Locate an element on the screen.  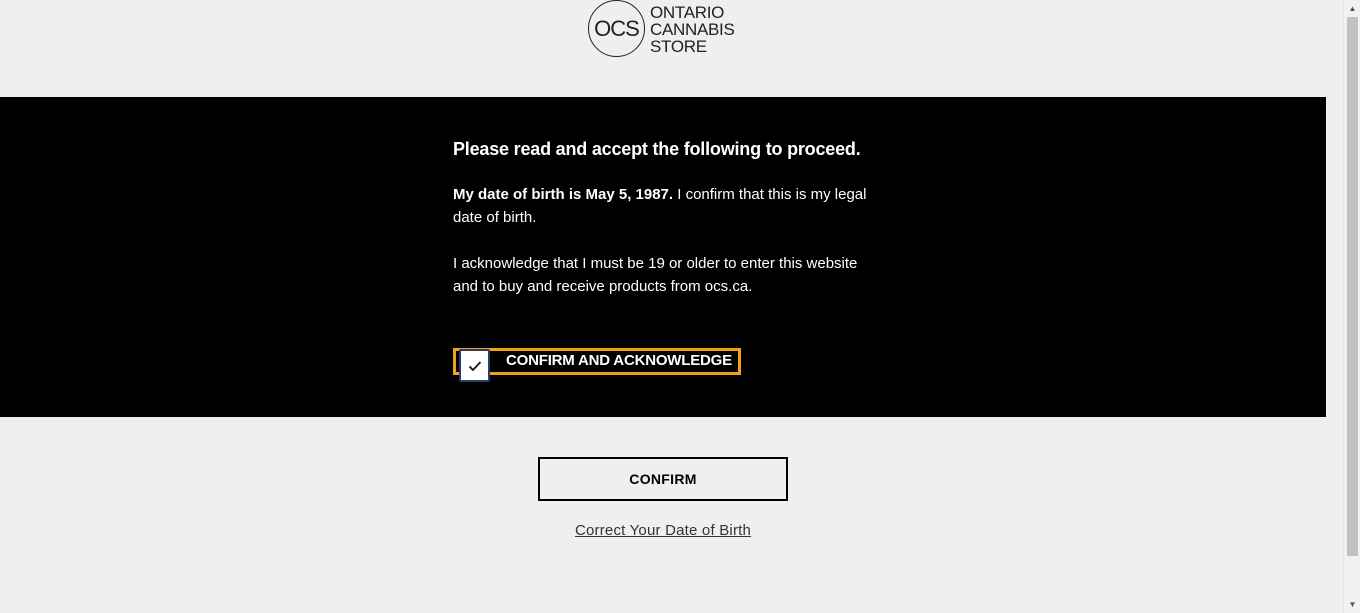
correct-dob-link: Correct Your Date of Birth is located at coordinates (663, 530).